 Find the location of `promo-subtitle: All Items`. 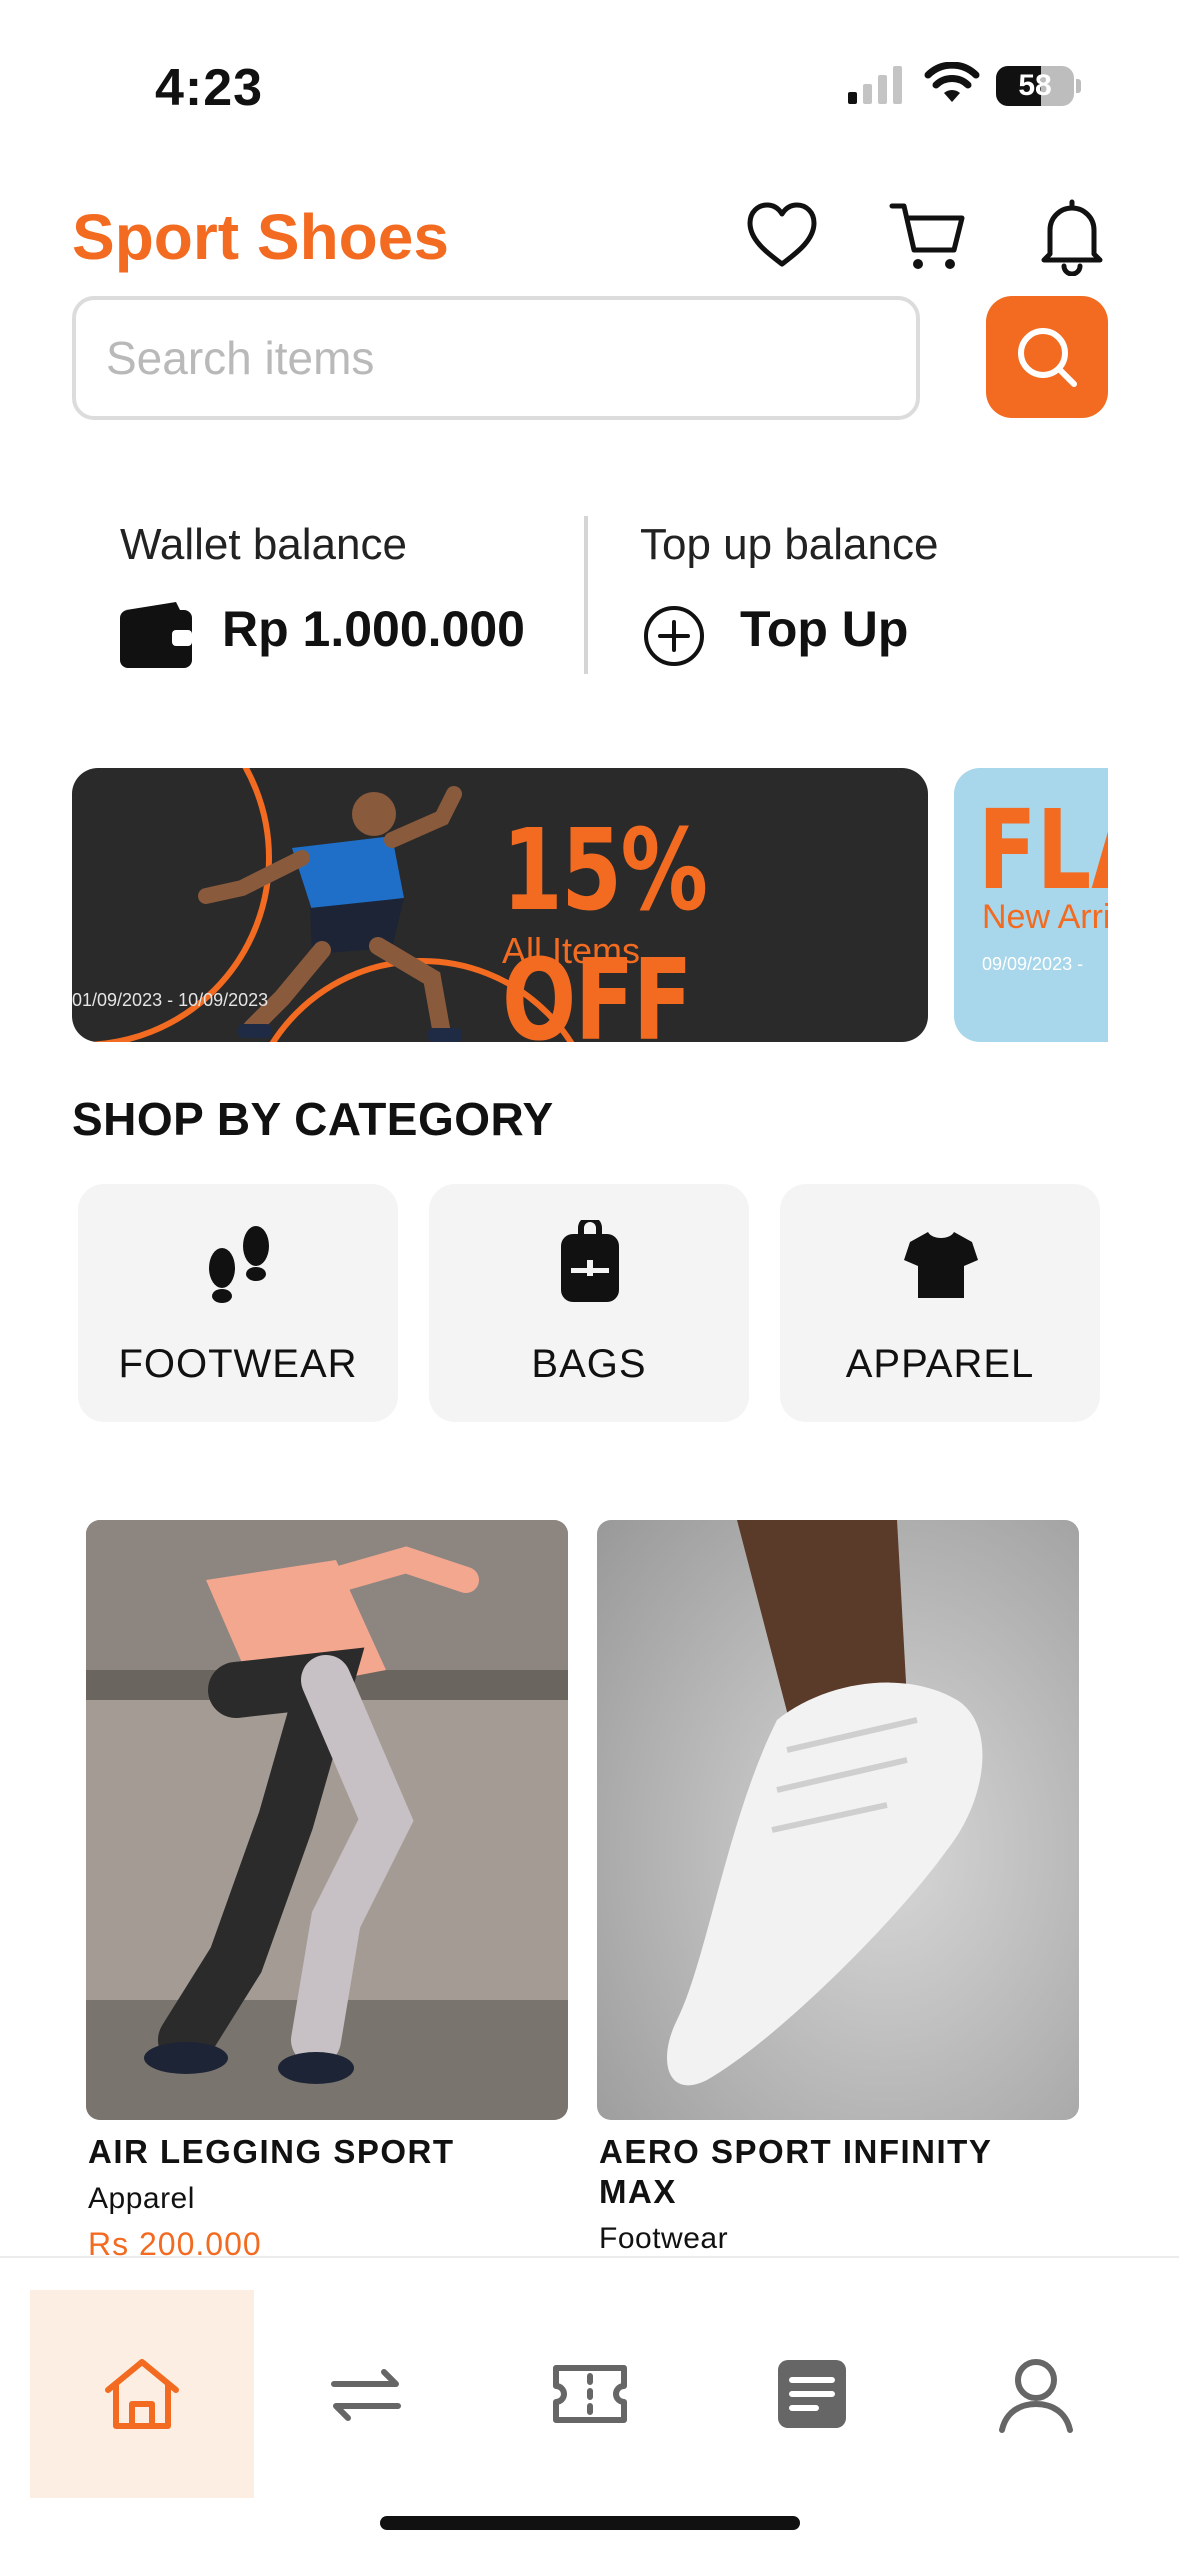

promo-subtitle: All Items is located at coordinates (571, 950).